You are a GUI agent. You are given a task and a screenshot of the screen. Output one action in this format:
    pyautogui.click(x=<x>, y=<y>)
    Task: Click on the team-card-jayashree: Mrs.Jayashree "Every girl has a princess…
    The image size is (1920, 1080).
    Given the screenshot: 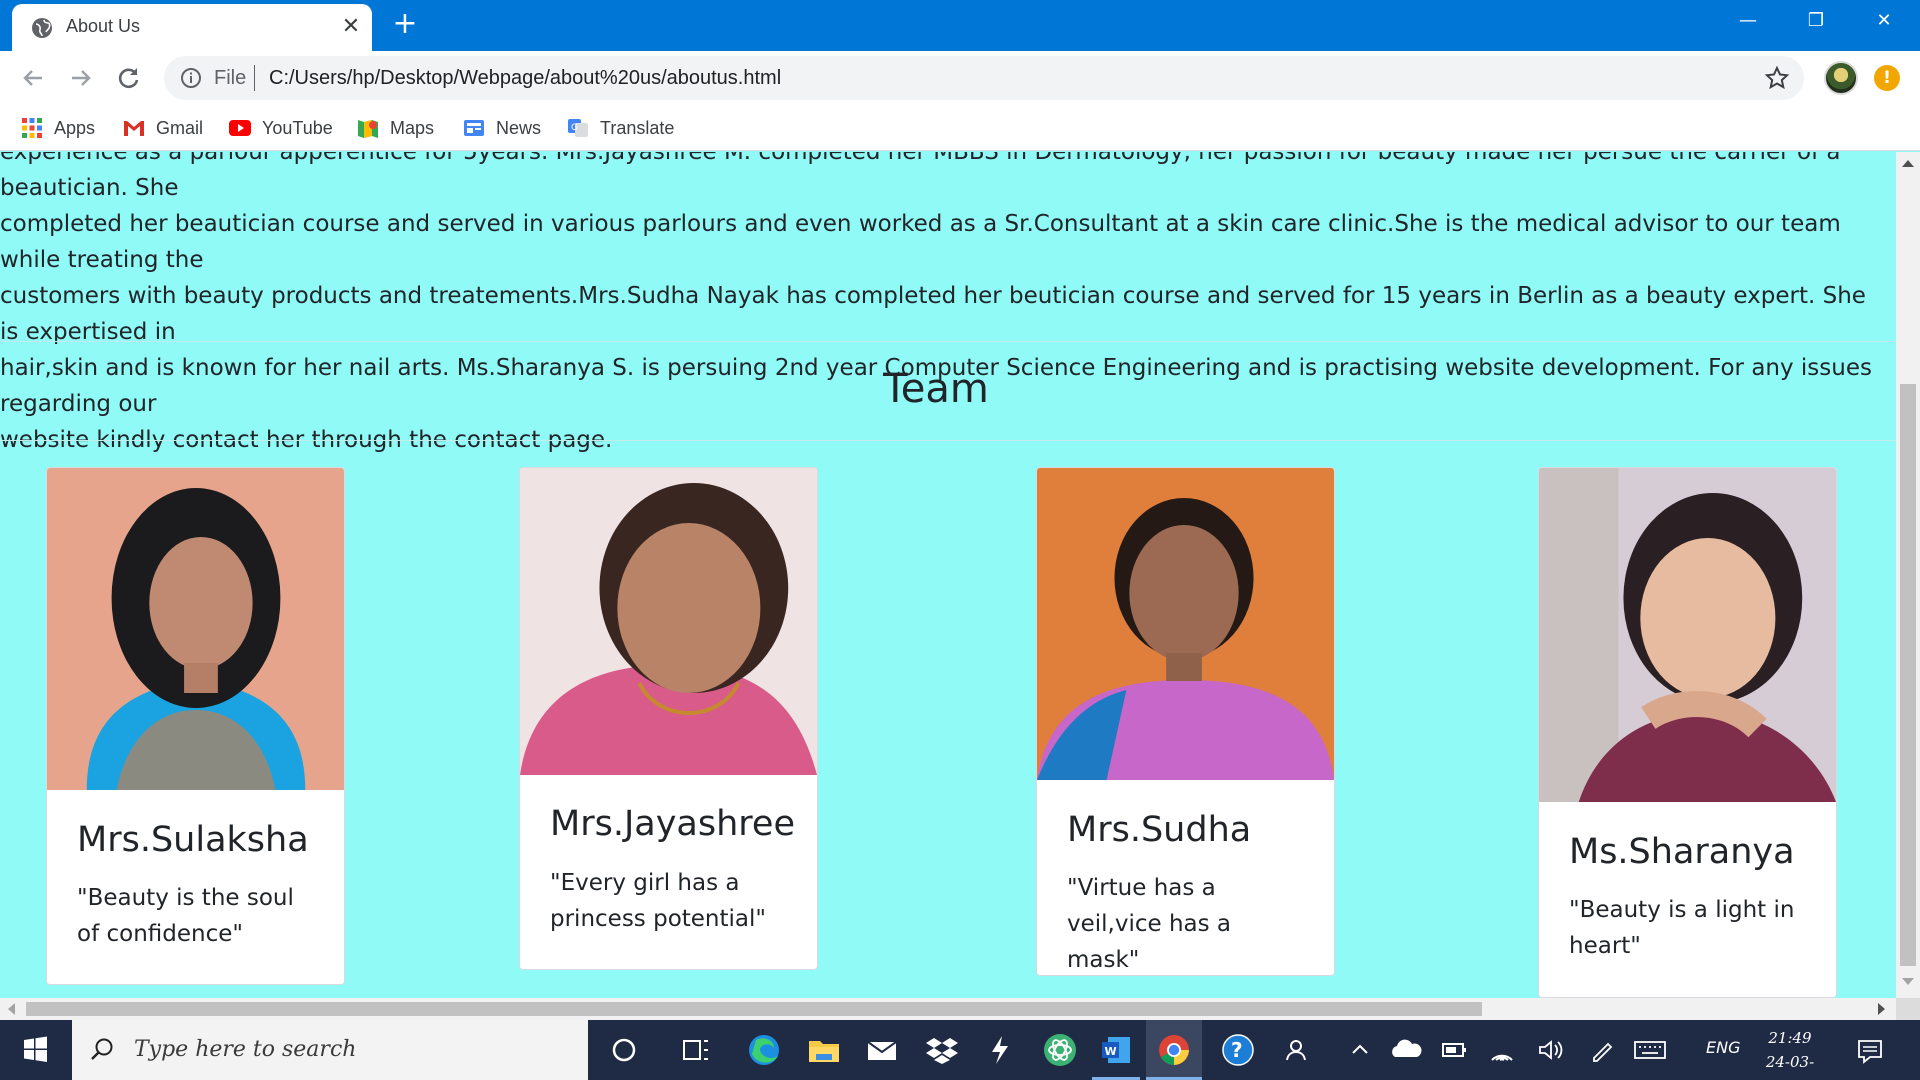 What is the action you would take?
    pyautogui.click(x=668, y=718)
    